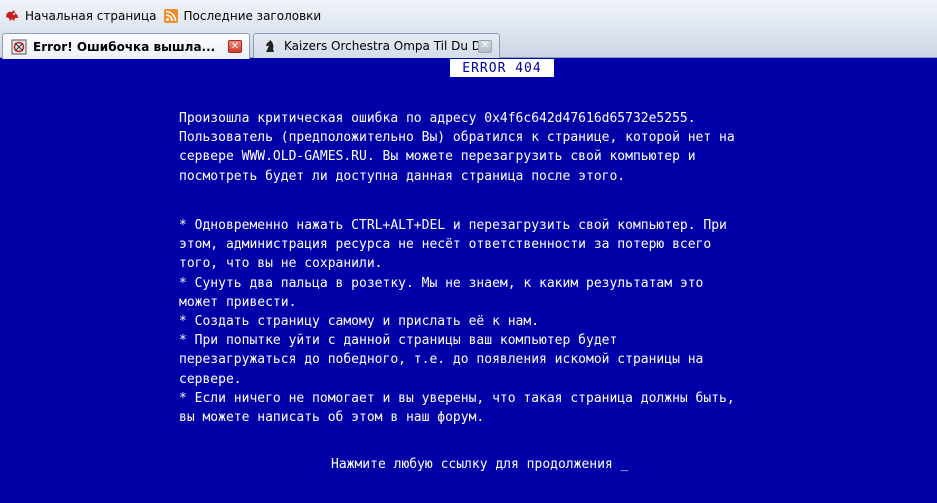  I want to click on bookmark-recent-headlines: Последние заголовки, so click(242, 16).